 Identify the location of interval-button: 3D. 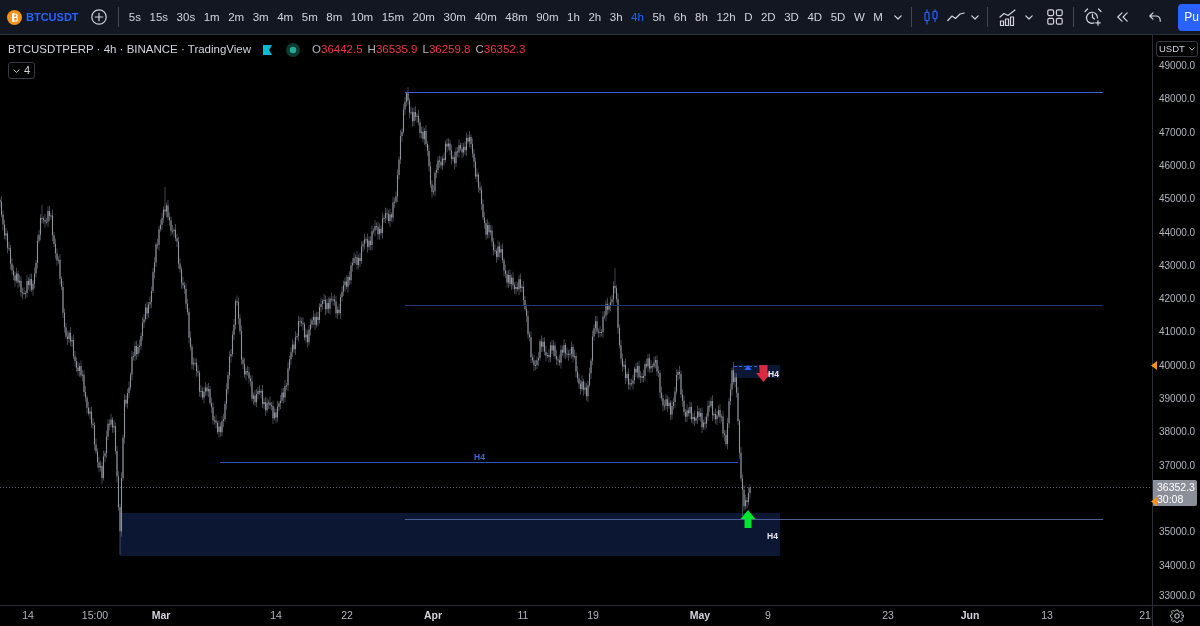
(791, 17).